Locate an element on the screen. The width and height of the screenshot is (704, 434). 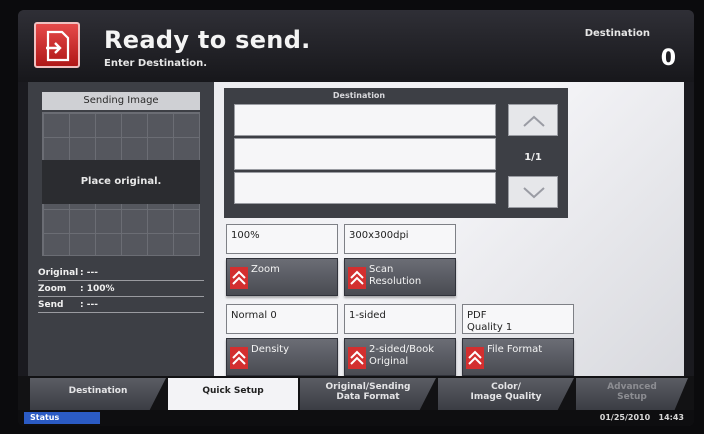
button-label: Scan Resolution is located at coordinates (395, 276).